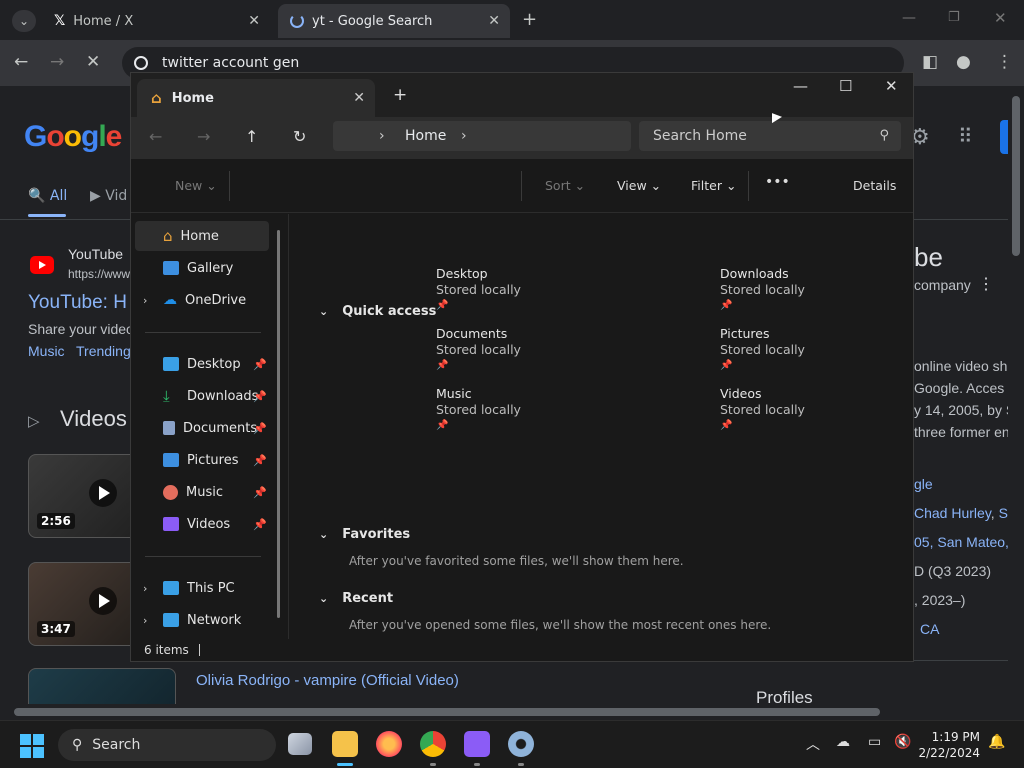 Image resolution: width=1024 pixels, height=768 pixels. I want to click on side-panel-icon: ◧, so click(930, 62).